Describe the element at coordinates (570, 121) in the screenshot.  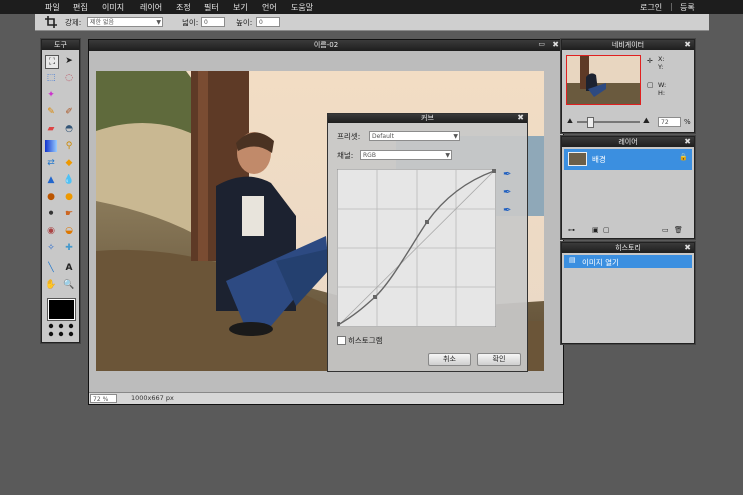
I see `zoom-out-icon: ⛰` at that location.